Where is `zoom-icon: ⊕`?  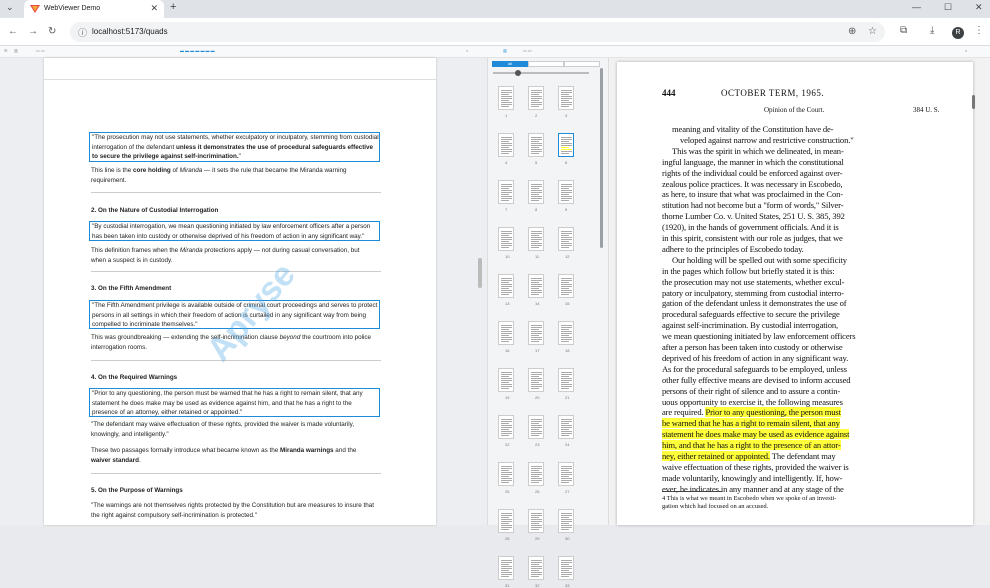 zoom-icon: ⊕ is located at coordinates (852, 31).